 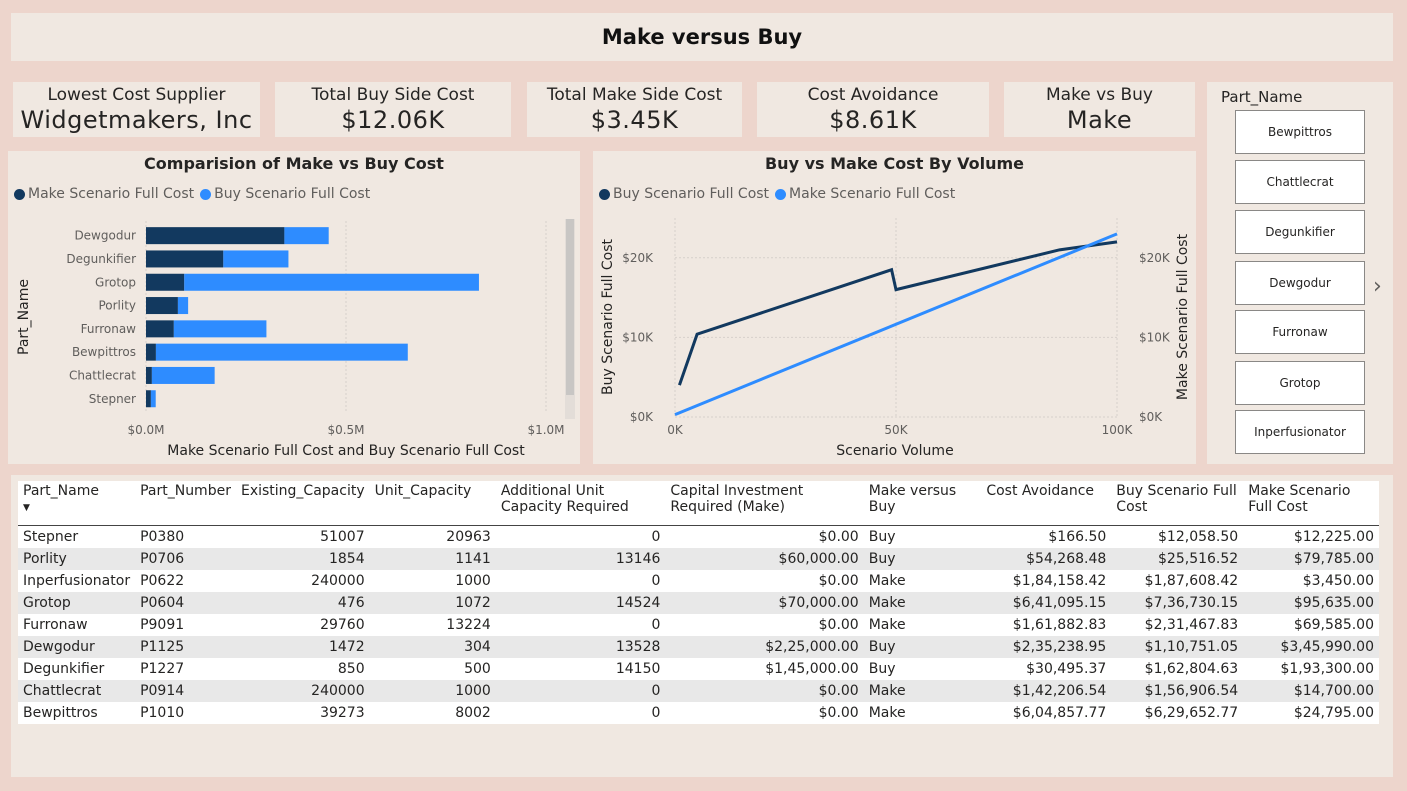 What do you see at coordinates (160, 329) in the screenshot?
I see `bar-make-furronaw` at bounding box center [160, 329].